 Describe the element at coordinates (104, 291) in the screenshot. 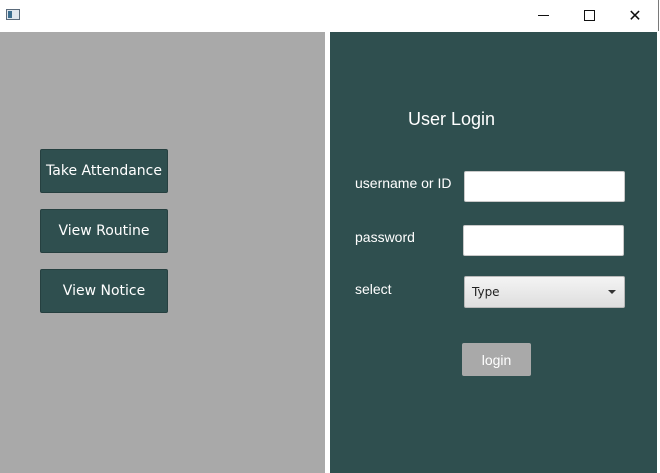

I see `view-notice-button: View Notice` at that location.